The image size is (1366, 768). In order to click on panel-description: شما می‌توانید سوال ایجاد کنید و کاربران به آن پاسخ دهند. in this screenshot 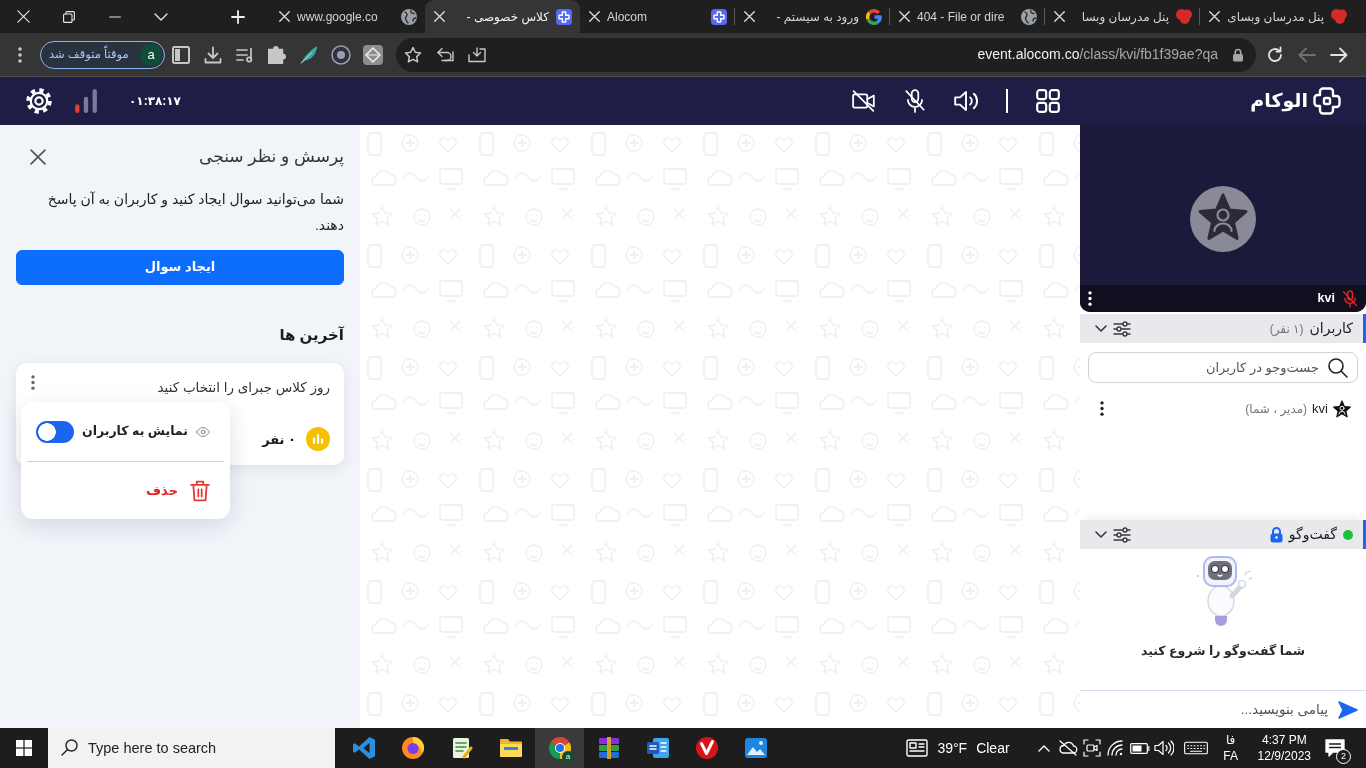, I will do `click(195, 212)`.